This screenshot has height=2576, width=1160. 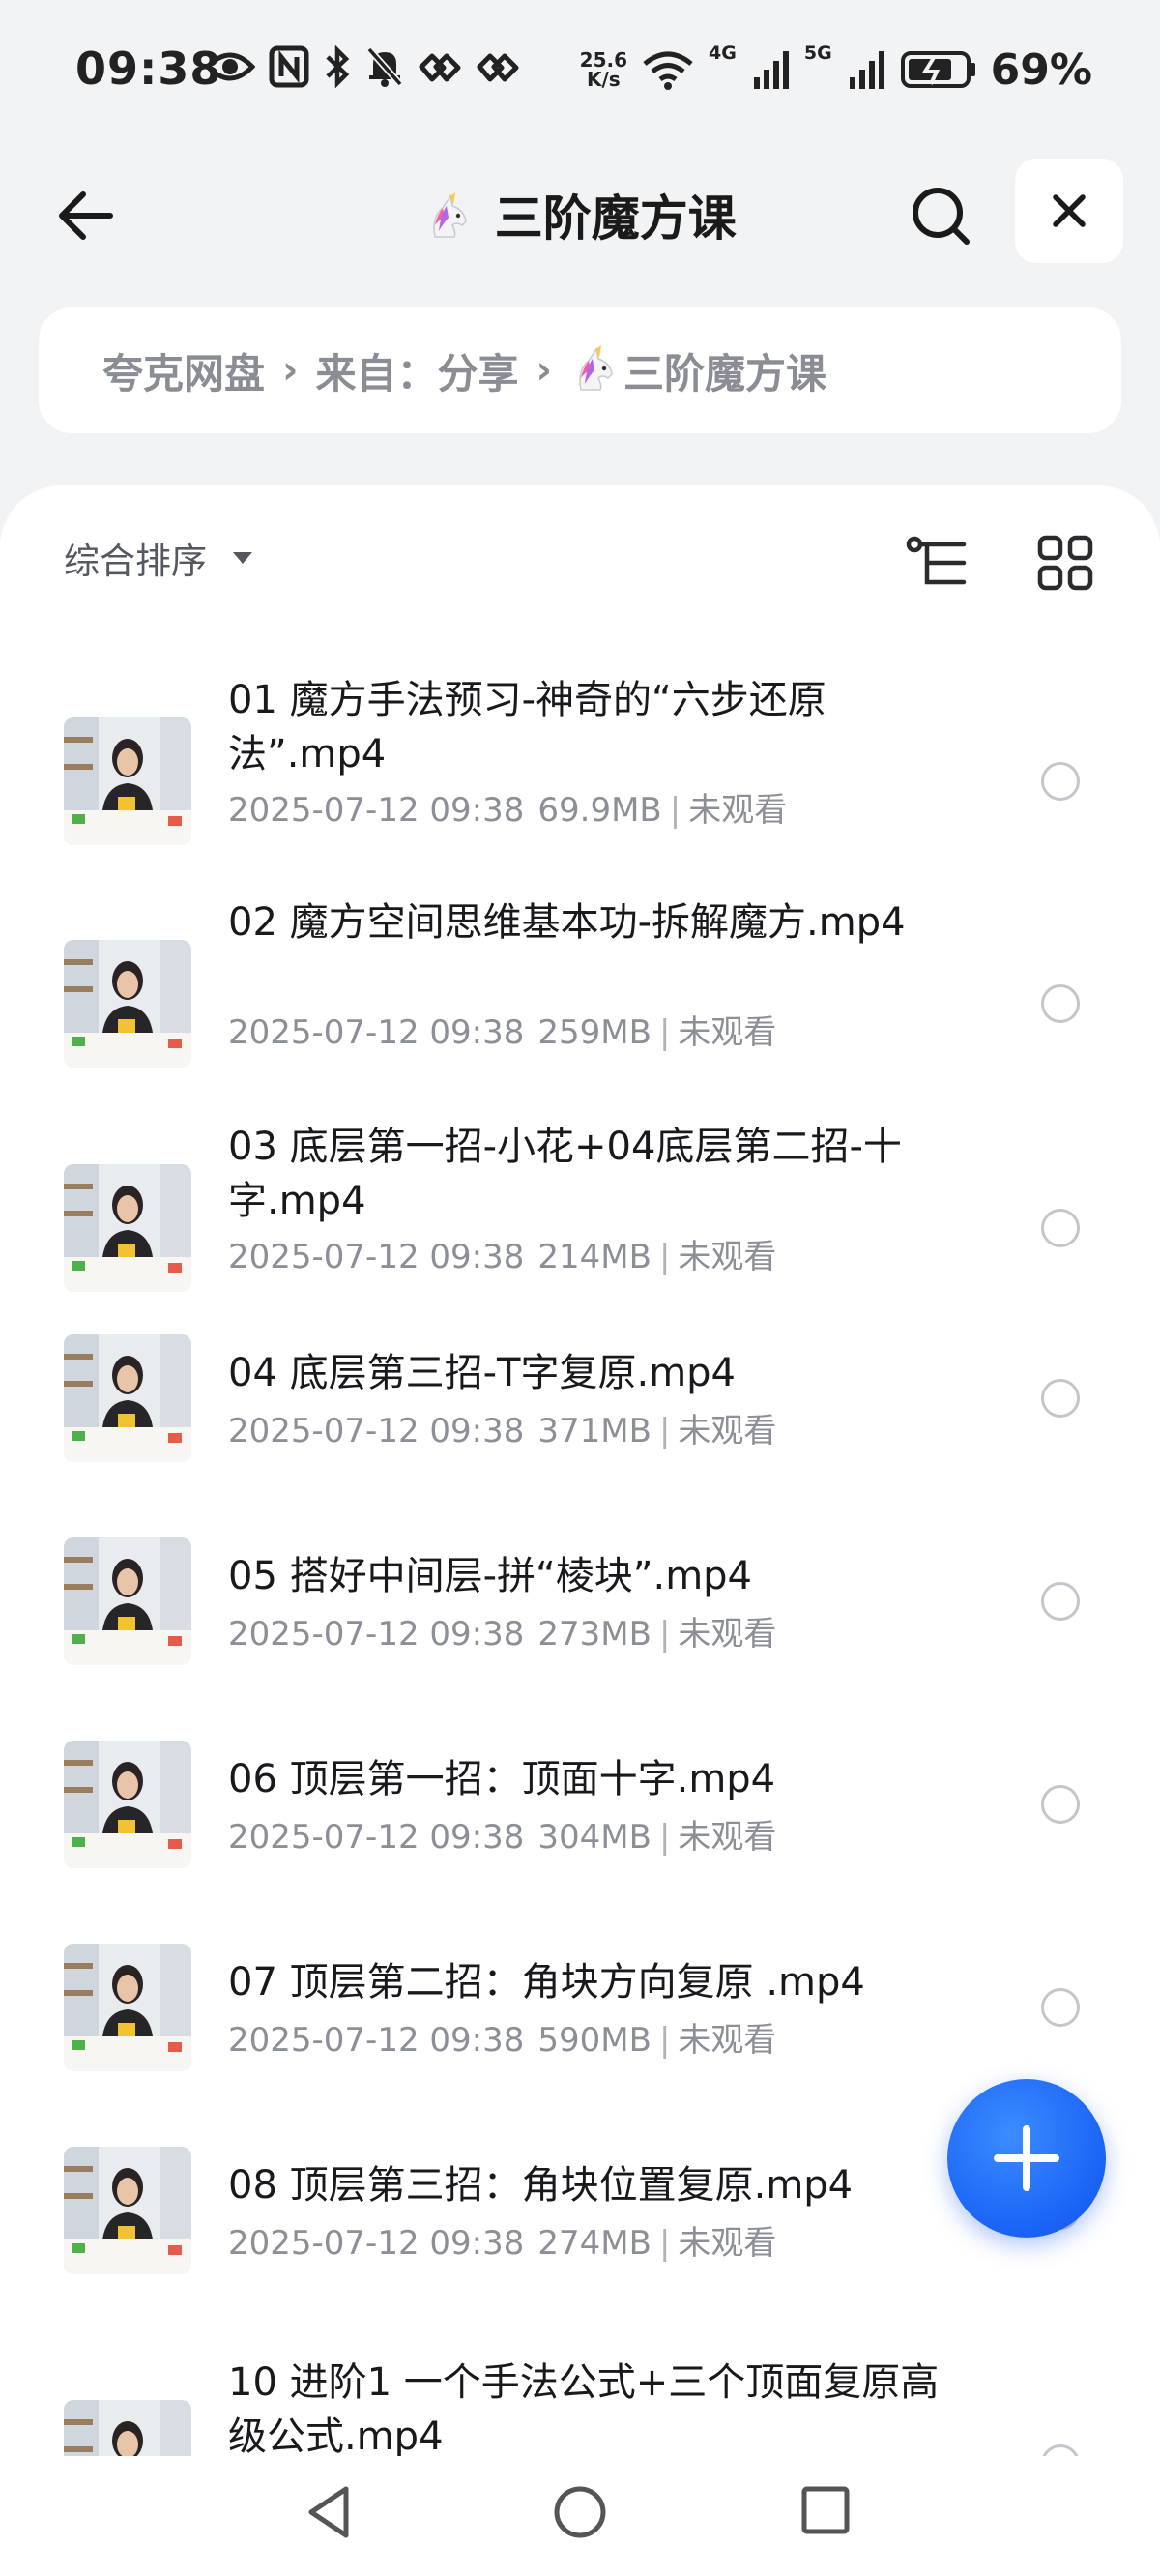 I want to click on file-size: 304MB, so click(x=594, y=1837).